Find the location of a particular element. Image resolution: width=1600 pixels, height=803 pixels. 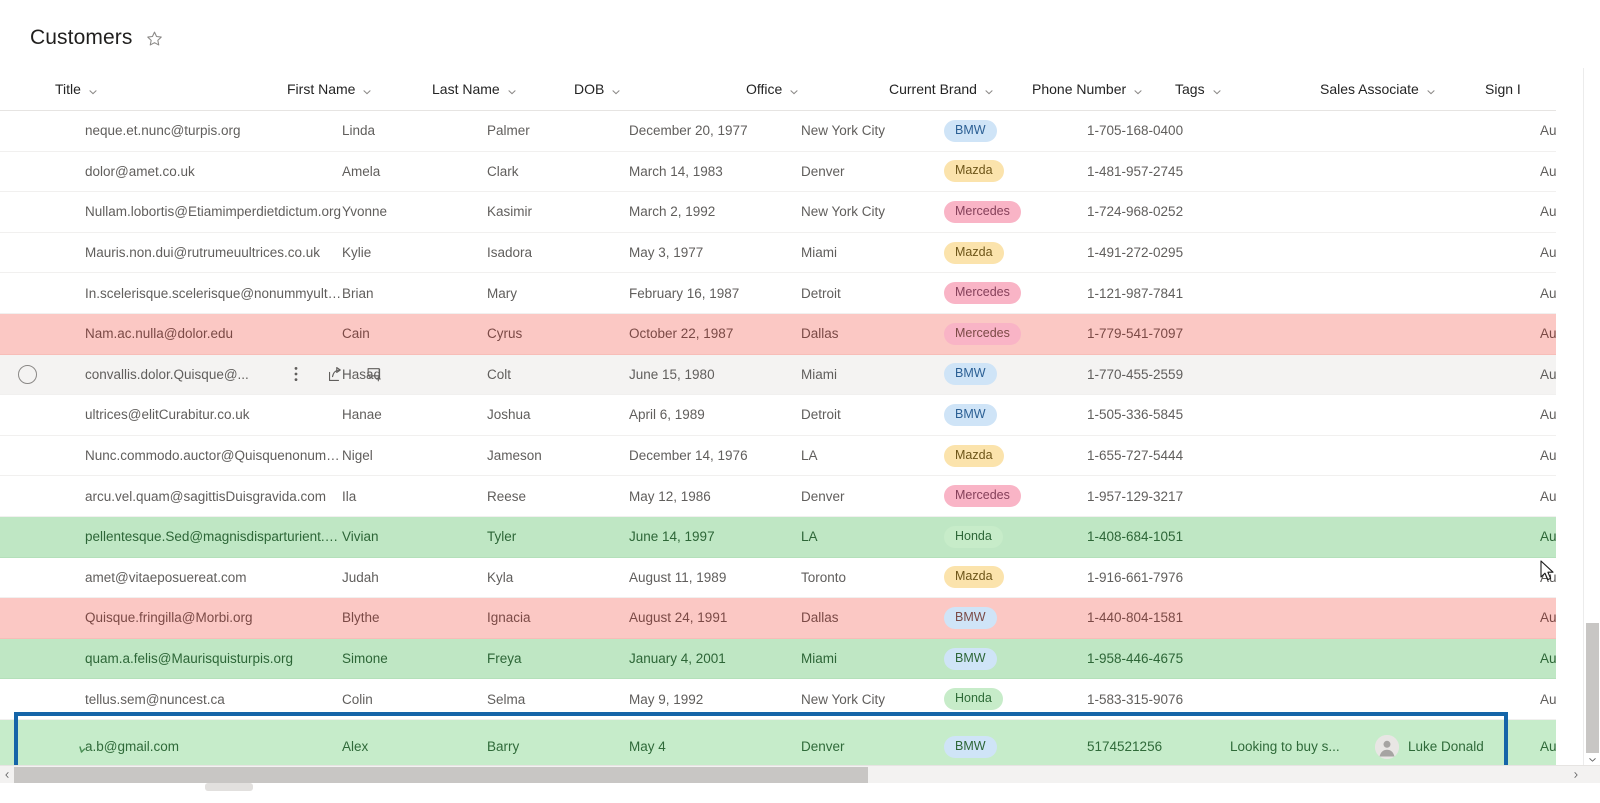

cell-title: dolor@amet.co.uk is located at coordinates (198, 171).